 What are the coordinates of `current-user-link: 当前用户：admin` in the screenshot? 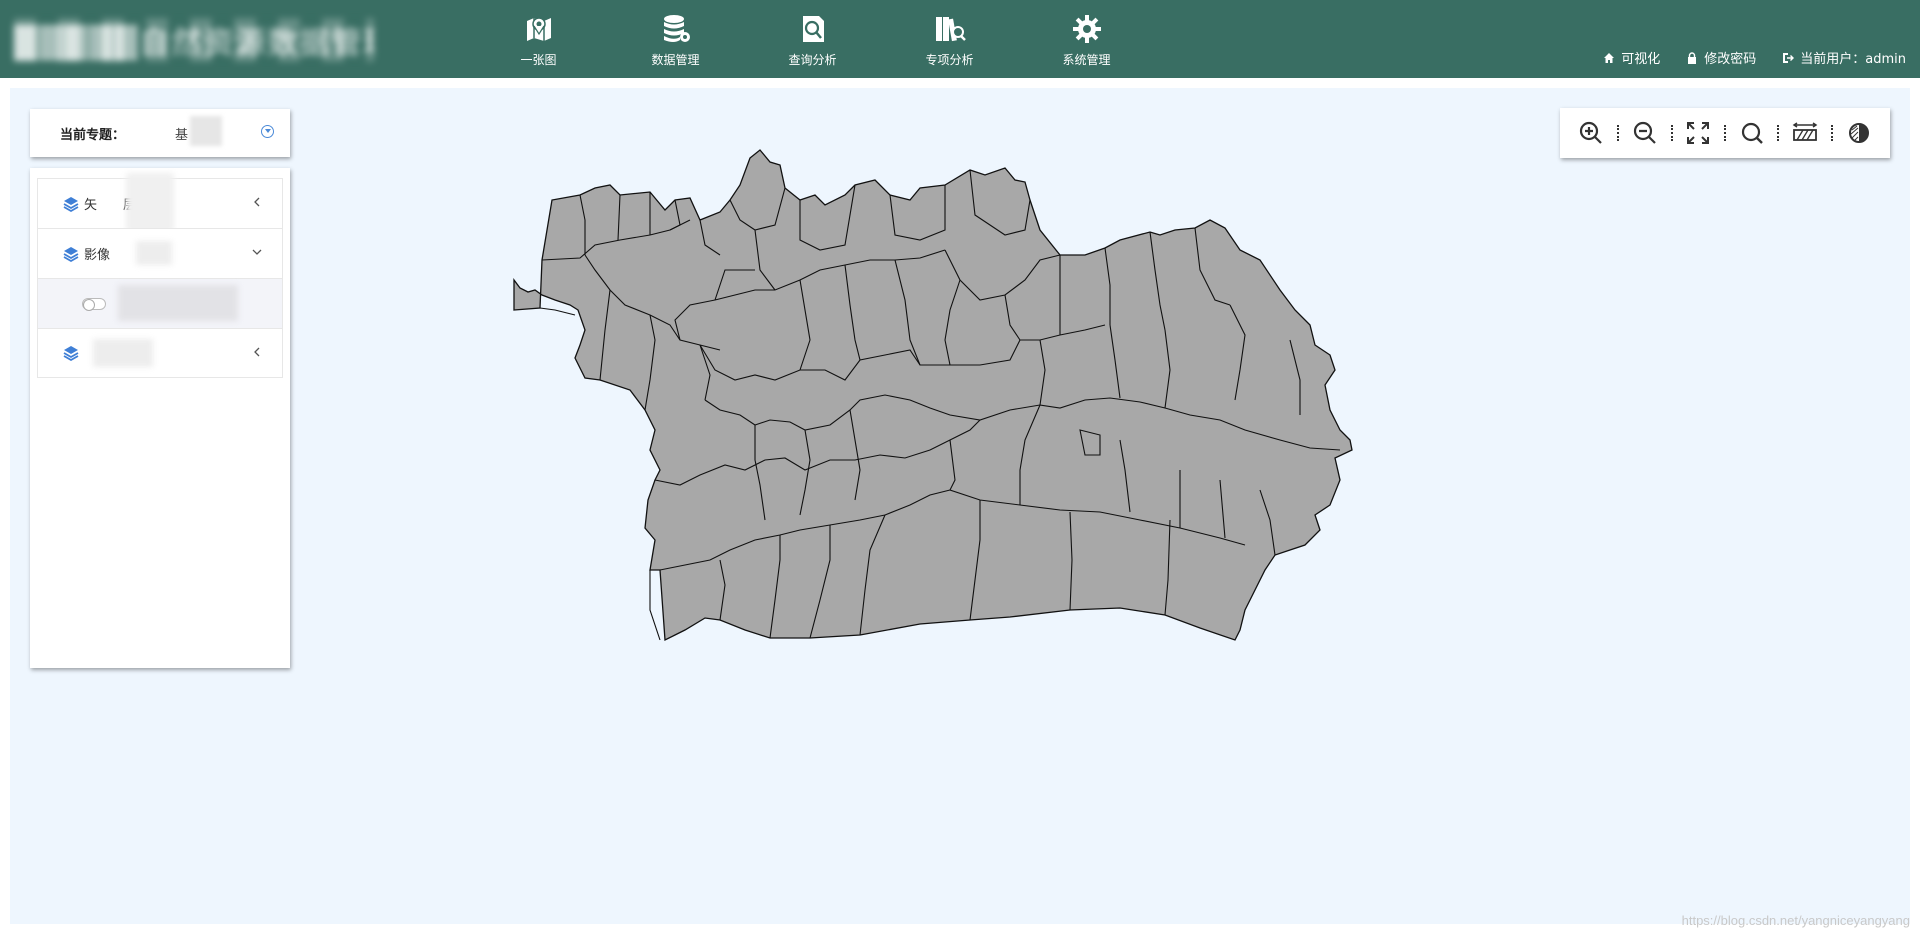 It's located at (1844, 57).